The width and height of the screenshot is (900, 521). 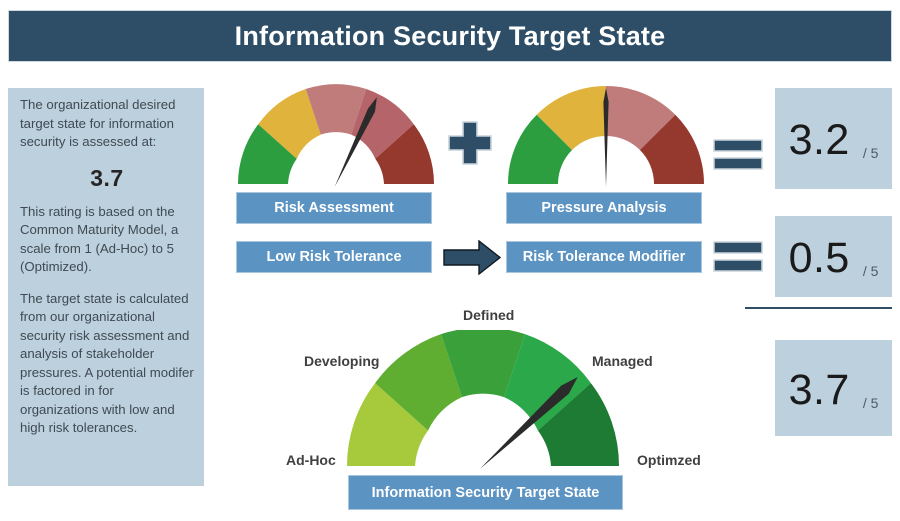 What do you see at coordinates (342, 361) in the screenshot?
I see `maturity-label-developing: Developing` at bounding box center [342, 361].